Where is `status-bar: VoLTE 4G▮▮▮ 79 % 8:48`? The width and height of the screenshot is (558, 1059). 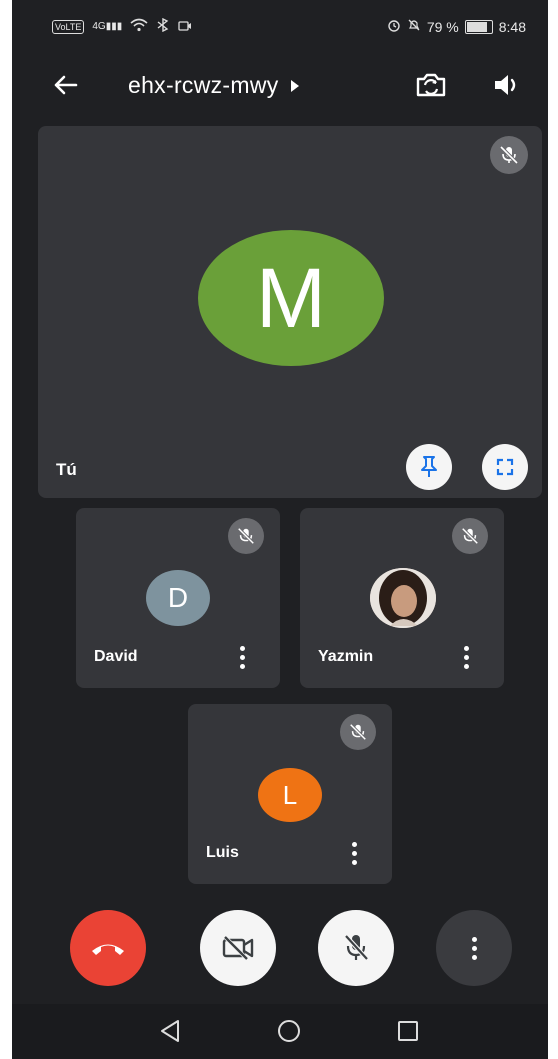 status-bar: VoLTE 4G▮▮▮ 79 % 8:48 is located at coordinates (280, 28).